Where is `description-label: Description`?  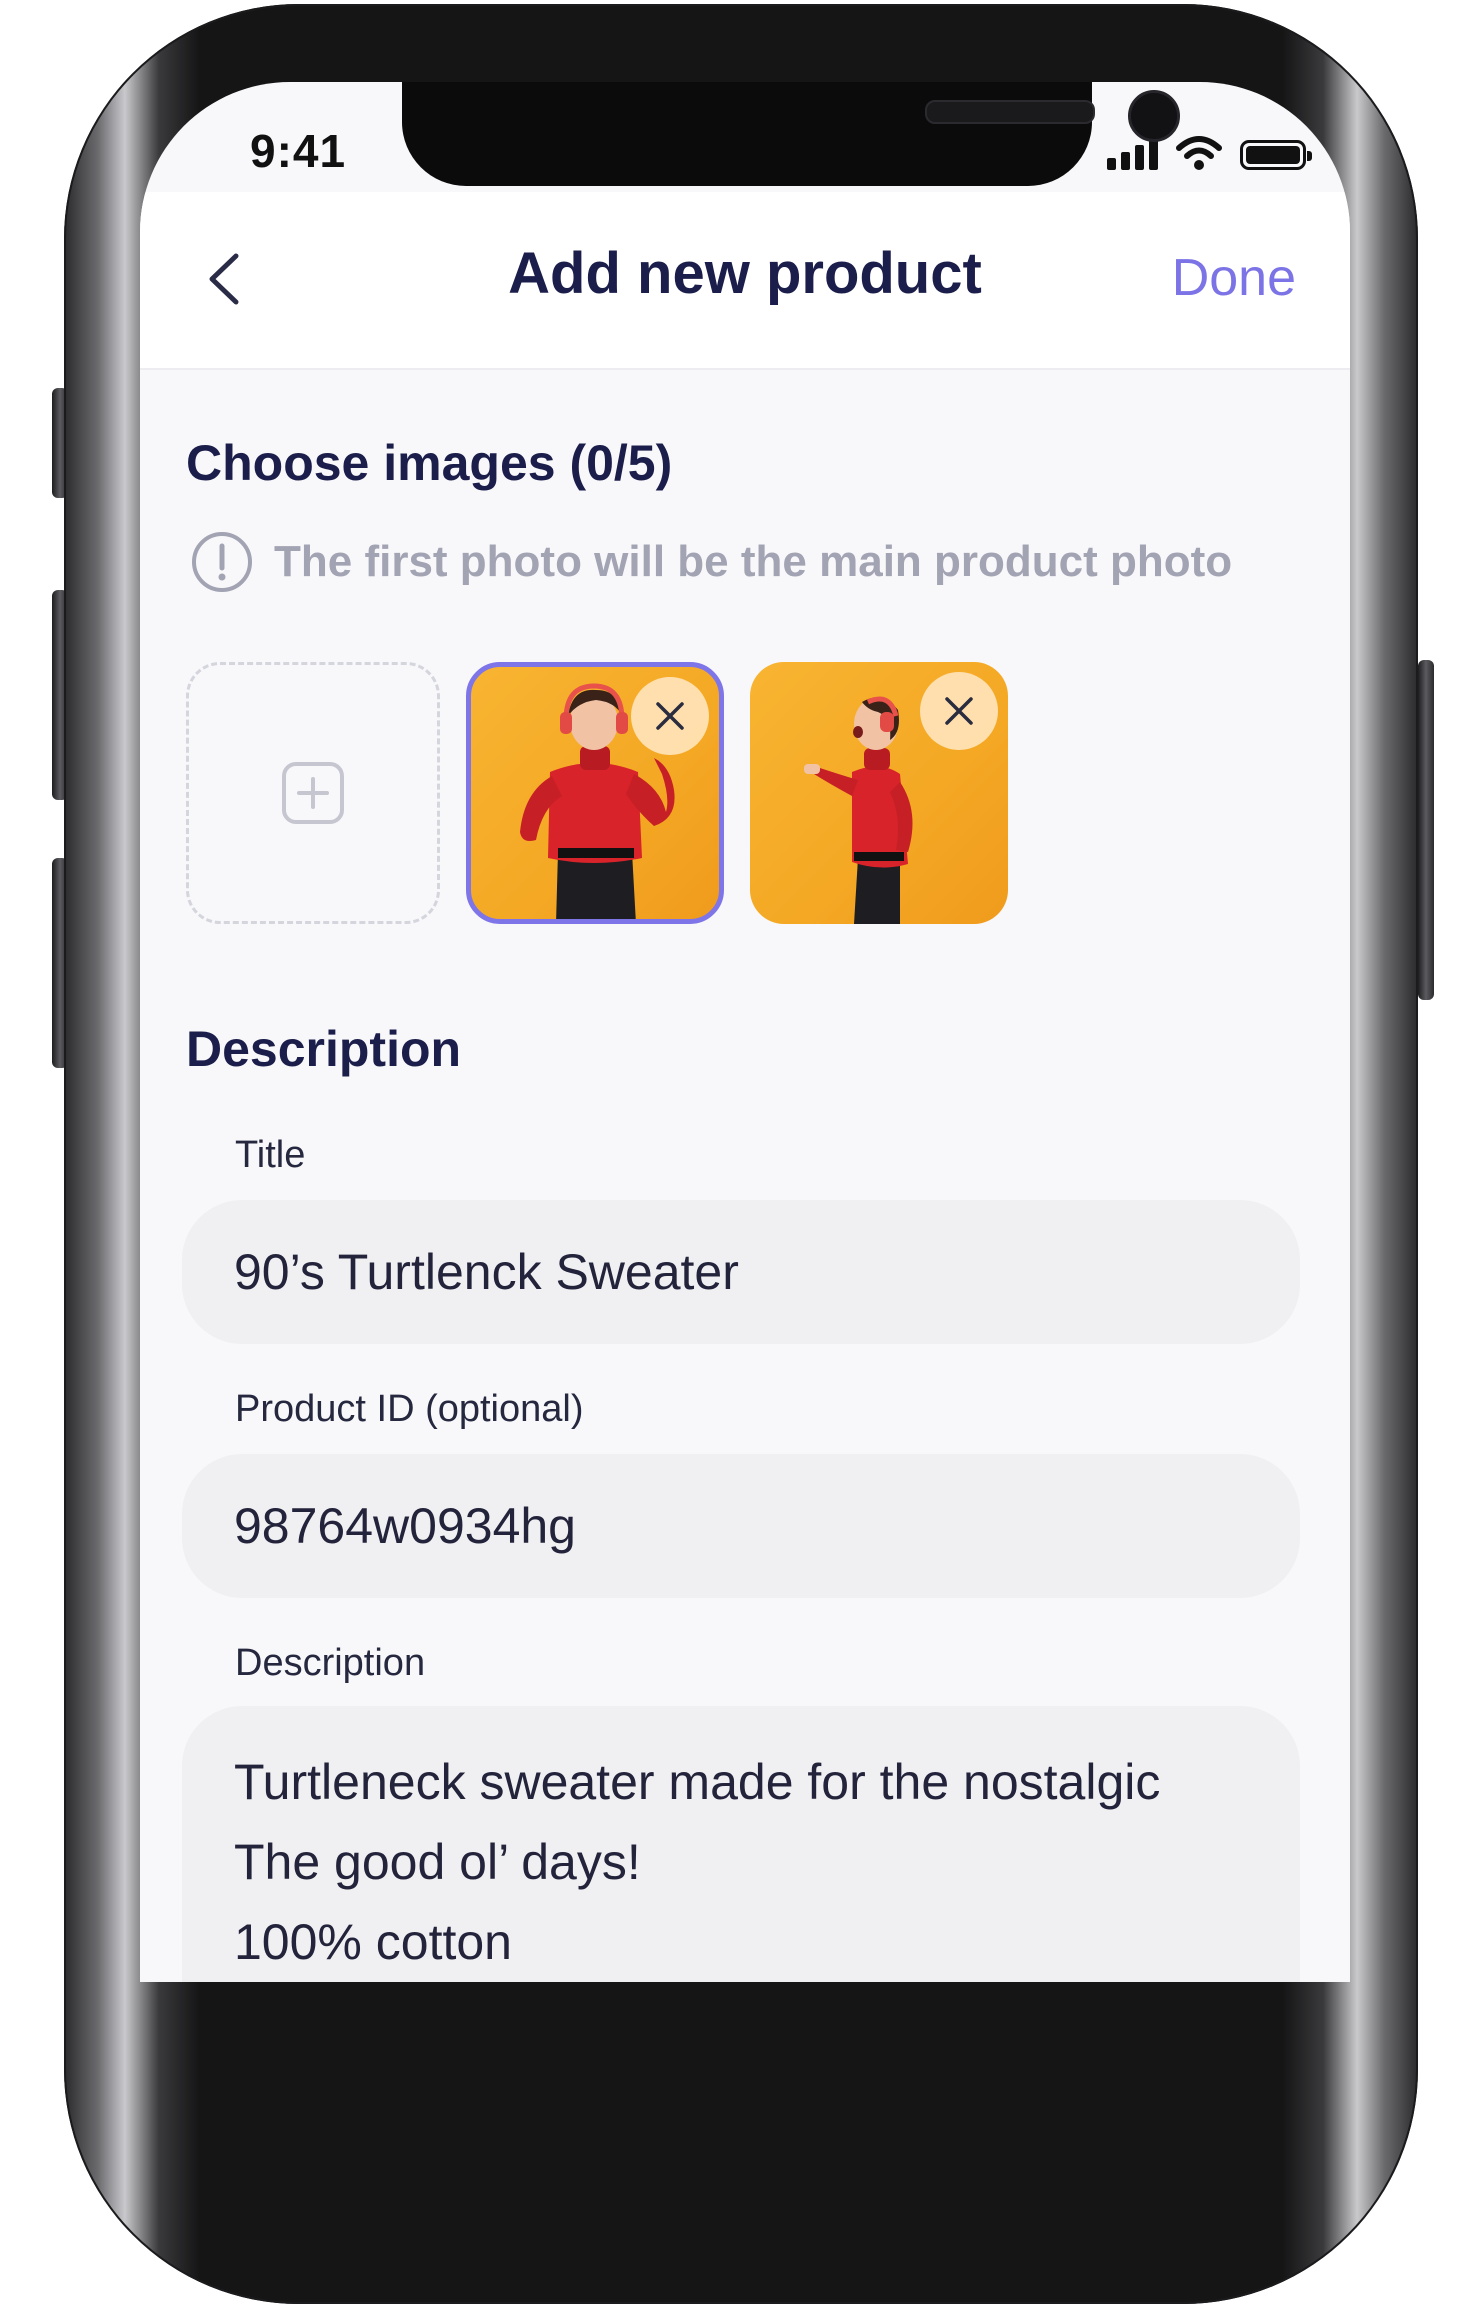 description-label: Description is located at coordinates (330, 1663).